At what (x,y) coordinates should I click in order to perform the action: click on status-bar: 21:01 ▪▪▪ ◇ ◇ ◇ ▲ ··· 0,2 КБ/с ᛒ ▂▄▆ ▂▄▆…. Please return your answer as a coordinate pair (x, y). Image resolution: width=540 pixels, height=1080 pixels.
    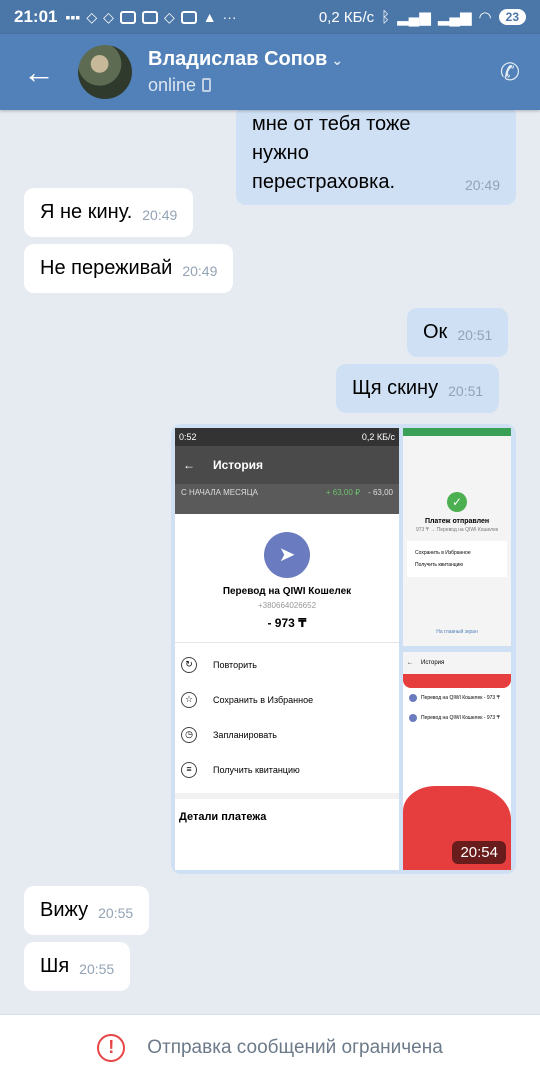
    Looking at the image, I should click on (270, 17).